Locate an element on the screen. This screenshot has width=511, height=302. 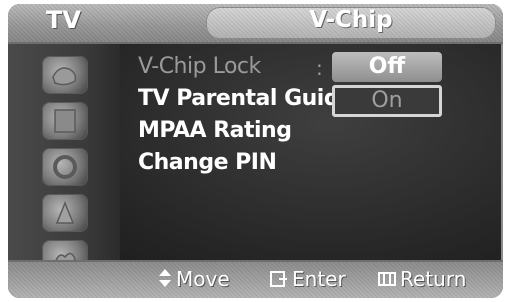
vchip-title-tab: V-Chip is located at coordinates (351, 23).